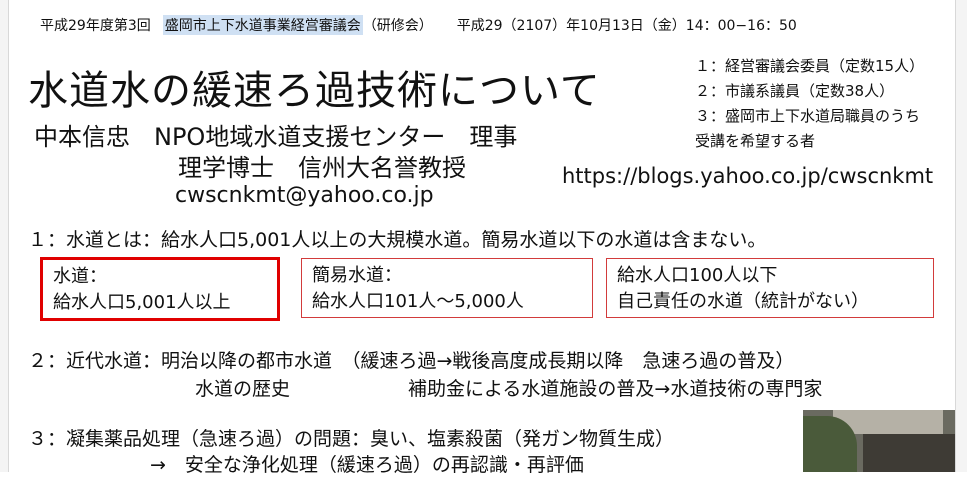 The width and height of the screenshot is (967, 477). I want to click on audience-item-4: 受講を希望する者, so click(755, 141).